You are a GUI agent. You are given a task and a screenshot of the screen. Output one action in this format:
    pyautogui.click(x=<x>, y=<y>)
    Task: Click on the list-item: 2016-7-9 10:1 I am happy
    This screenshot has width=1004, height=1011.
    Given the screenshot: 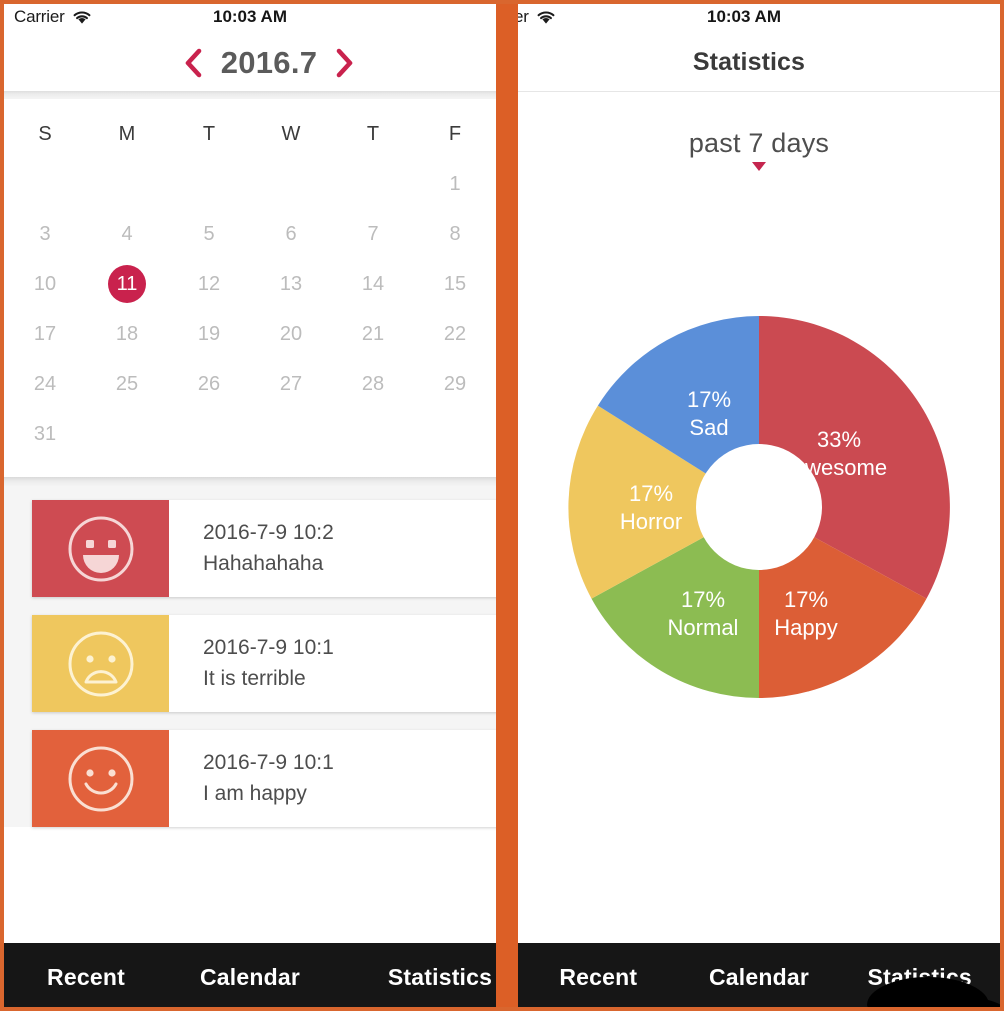 What is the action you would take?
    pyautogui.click(x=264, y=778)
    